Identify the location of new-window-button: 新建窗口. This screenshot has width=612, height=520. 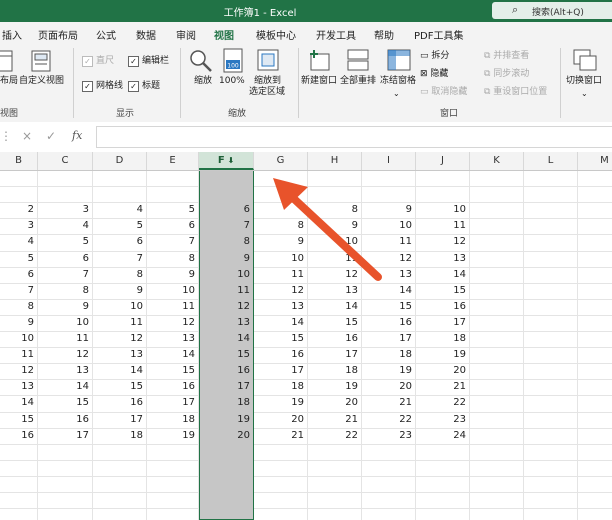
(319, 81).